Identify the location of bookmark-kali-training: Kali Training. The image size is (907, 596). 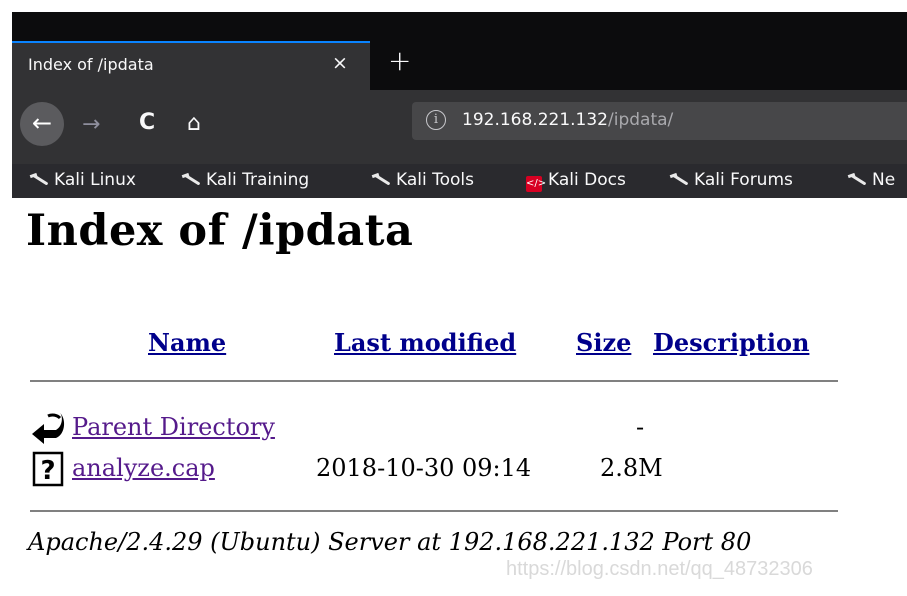
(245, 180).